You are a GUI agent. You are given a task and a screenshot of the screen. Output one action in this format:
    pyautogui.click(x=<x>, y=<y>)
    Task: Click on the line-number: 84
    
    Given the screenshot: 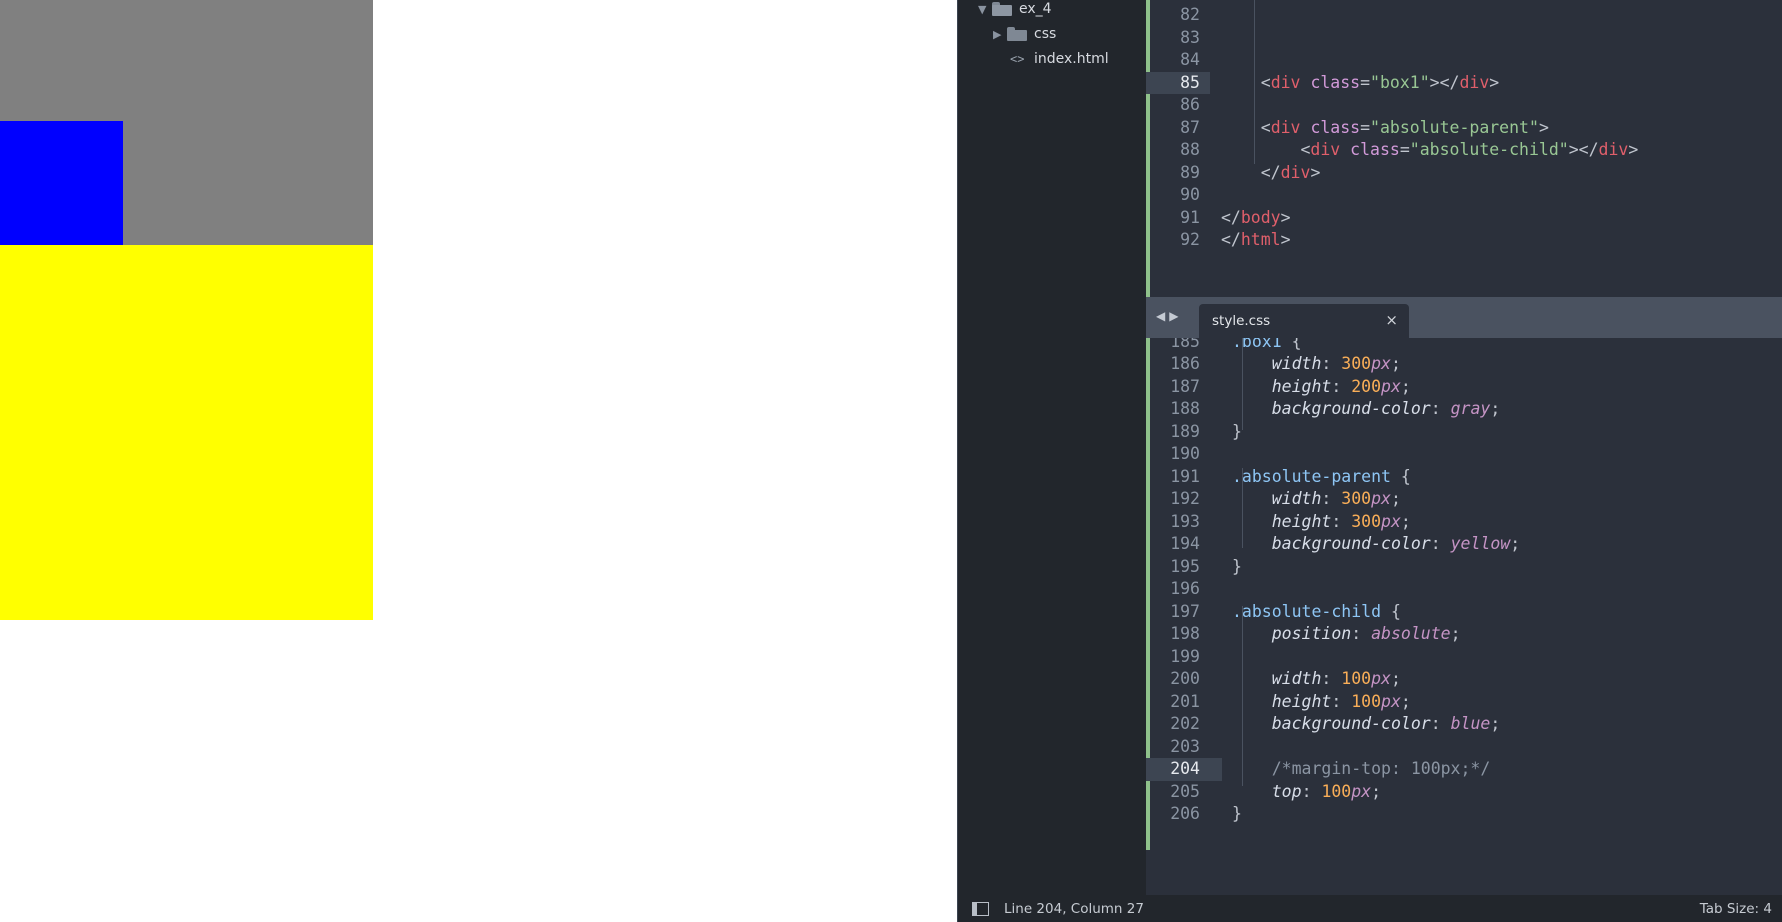 What is the action you would take?
    pyautogui.click(x=1190, y=59)
    